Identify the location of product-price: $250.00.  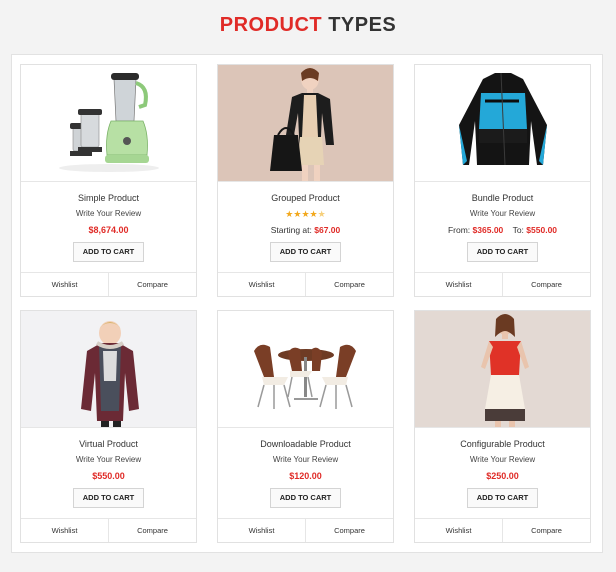
(502, 476).